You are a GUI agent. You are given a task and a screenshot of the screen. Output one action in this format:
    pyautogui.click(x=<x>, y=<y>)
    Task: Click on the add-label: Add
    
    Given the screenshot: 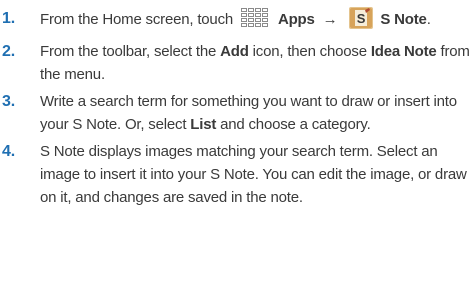 What is the action you would take?
    pyautogui.click(x=234, y=51)
    